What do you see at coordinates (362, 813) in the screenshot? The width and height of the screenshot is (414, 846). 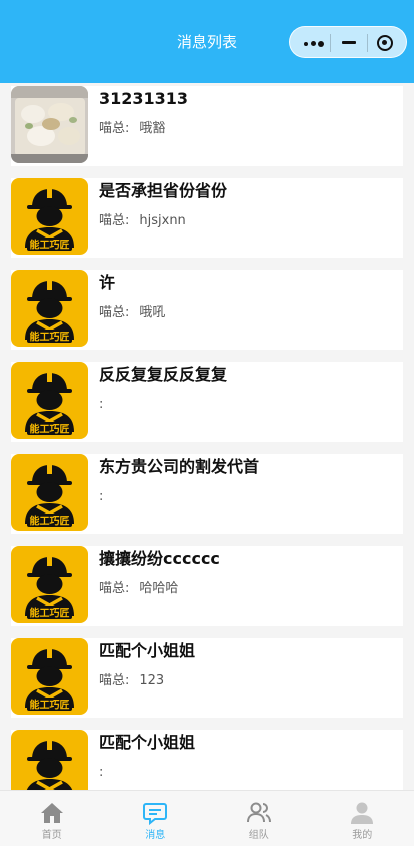 I see `profile-icon` at bounding box center [362, 813].